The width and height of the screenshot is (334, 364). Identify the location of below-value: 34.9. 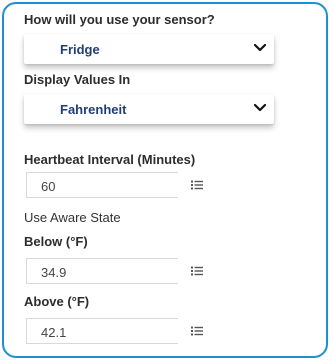
(54, 272).